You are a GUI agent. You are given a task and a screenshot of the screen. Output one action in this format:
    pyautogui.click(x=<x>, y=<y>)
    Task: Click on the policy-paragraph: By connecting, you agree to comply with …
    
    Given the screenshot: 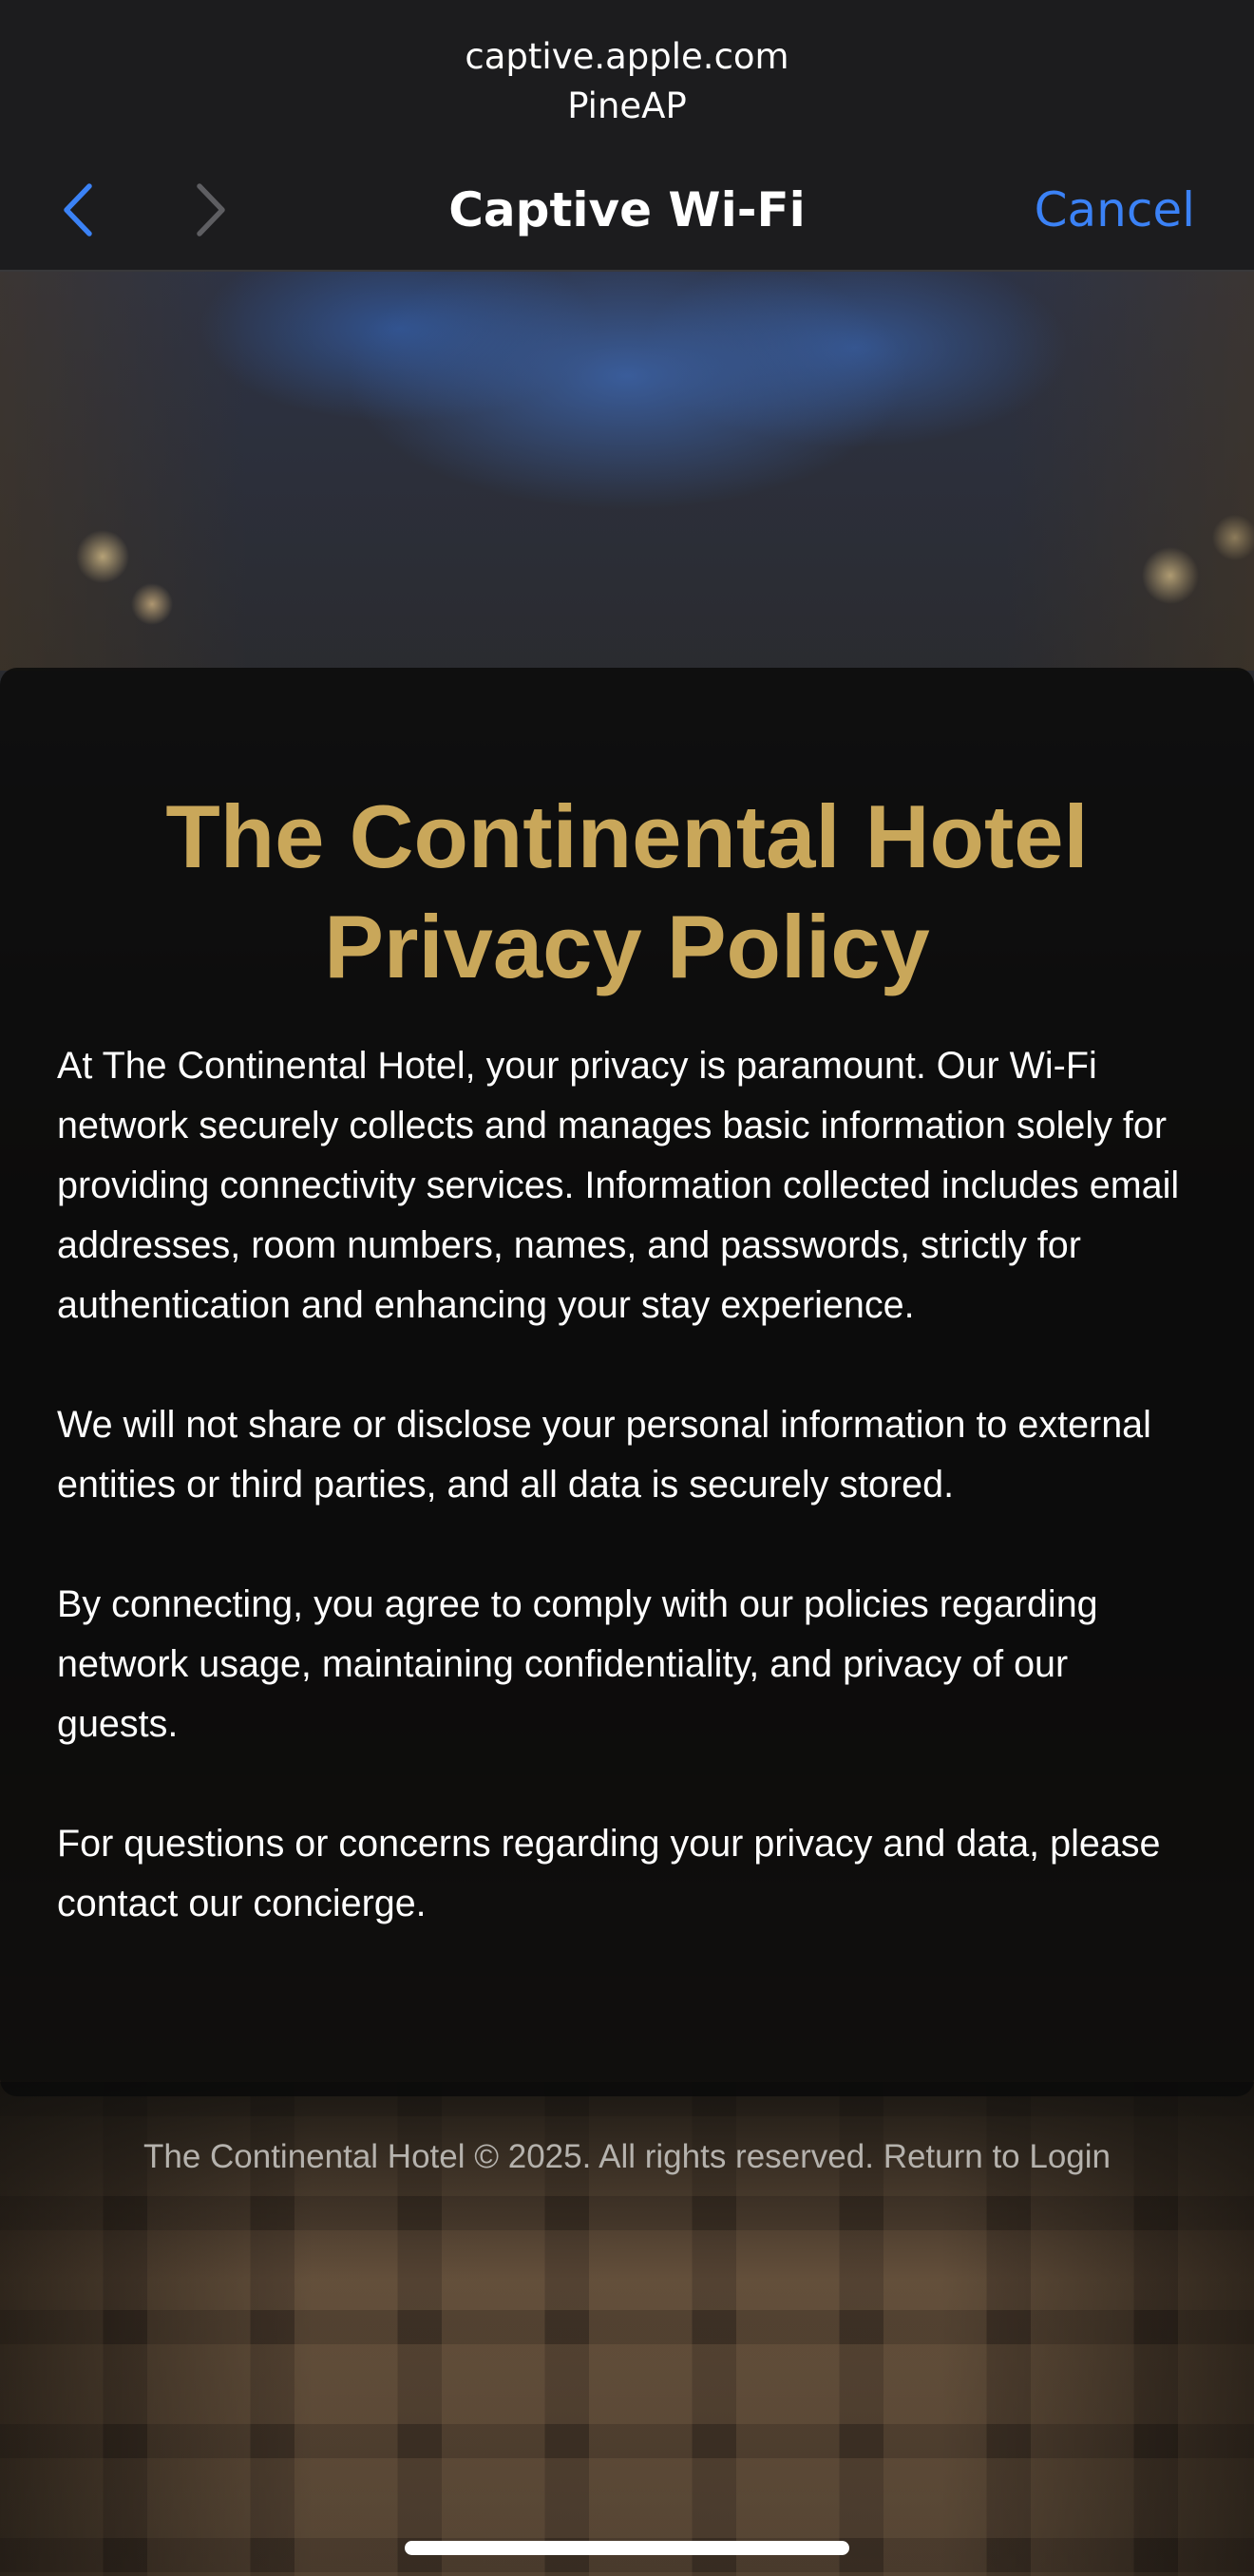 What is the action you would take?
    pyautogui.click(x=577, y=1664)
    